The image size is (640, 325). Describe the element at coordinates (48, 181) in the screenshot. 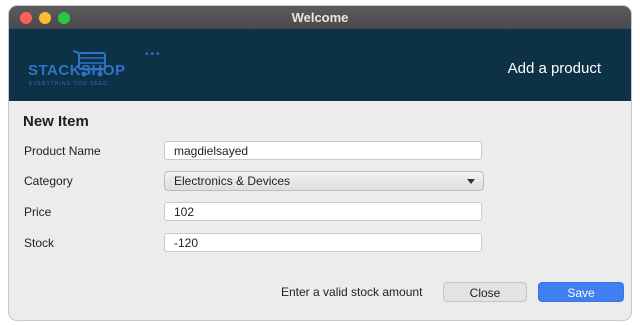

I see `category-label: Category` at that location.